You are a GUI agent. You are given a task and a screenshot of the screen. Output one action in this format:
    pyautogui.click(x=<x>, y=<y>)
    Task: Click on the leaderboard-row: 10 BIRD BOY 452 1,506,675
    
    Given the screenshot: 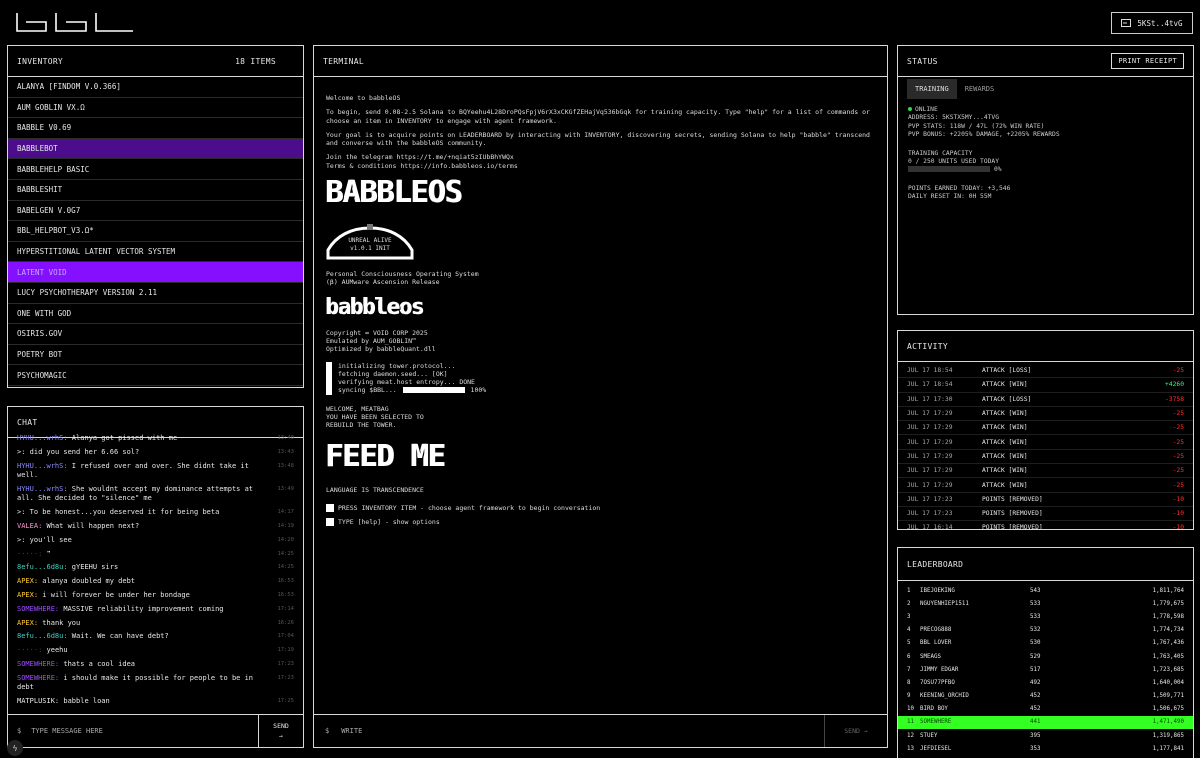 What is the action you would take?
    pyautogui.click(x=1045, y=709)
    